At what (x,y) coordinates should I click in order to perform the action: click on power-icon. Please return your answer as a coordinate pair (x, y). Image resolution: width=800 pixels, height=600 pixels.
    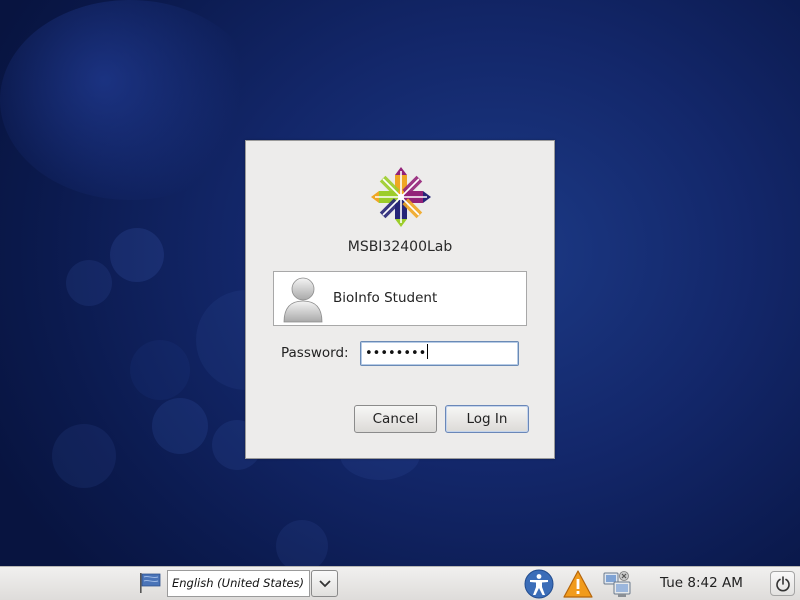
    Looking at the image, I should click on (783, 584).